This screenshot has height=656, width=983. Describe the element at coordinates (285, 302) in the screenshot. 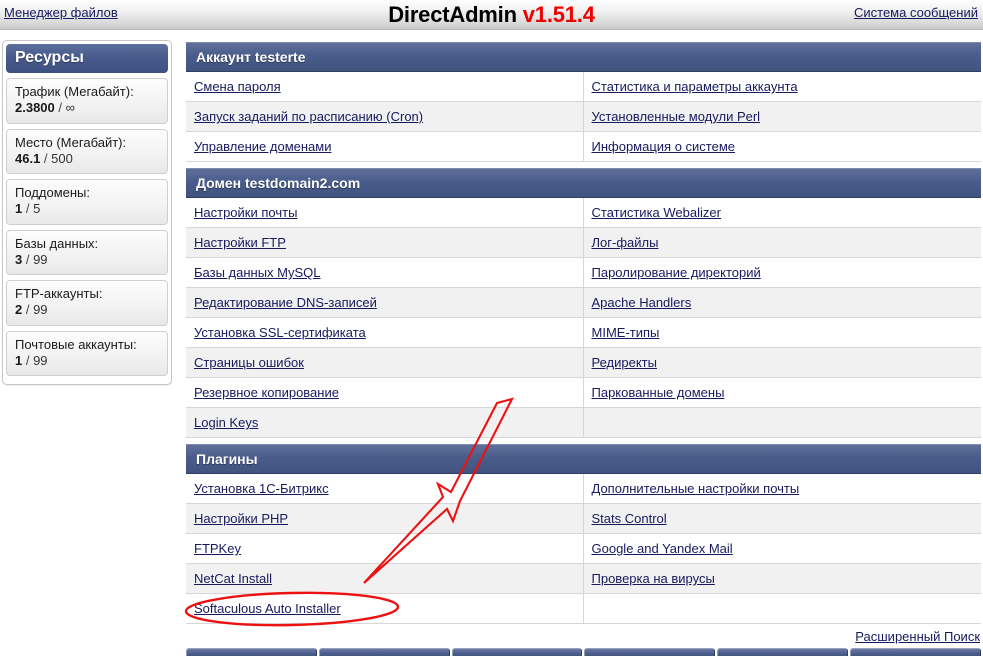

I see `menu-link: Редактирование DNS-записей` at that location.